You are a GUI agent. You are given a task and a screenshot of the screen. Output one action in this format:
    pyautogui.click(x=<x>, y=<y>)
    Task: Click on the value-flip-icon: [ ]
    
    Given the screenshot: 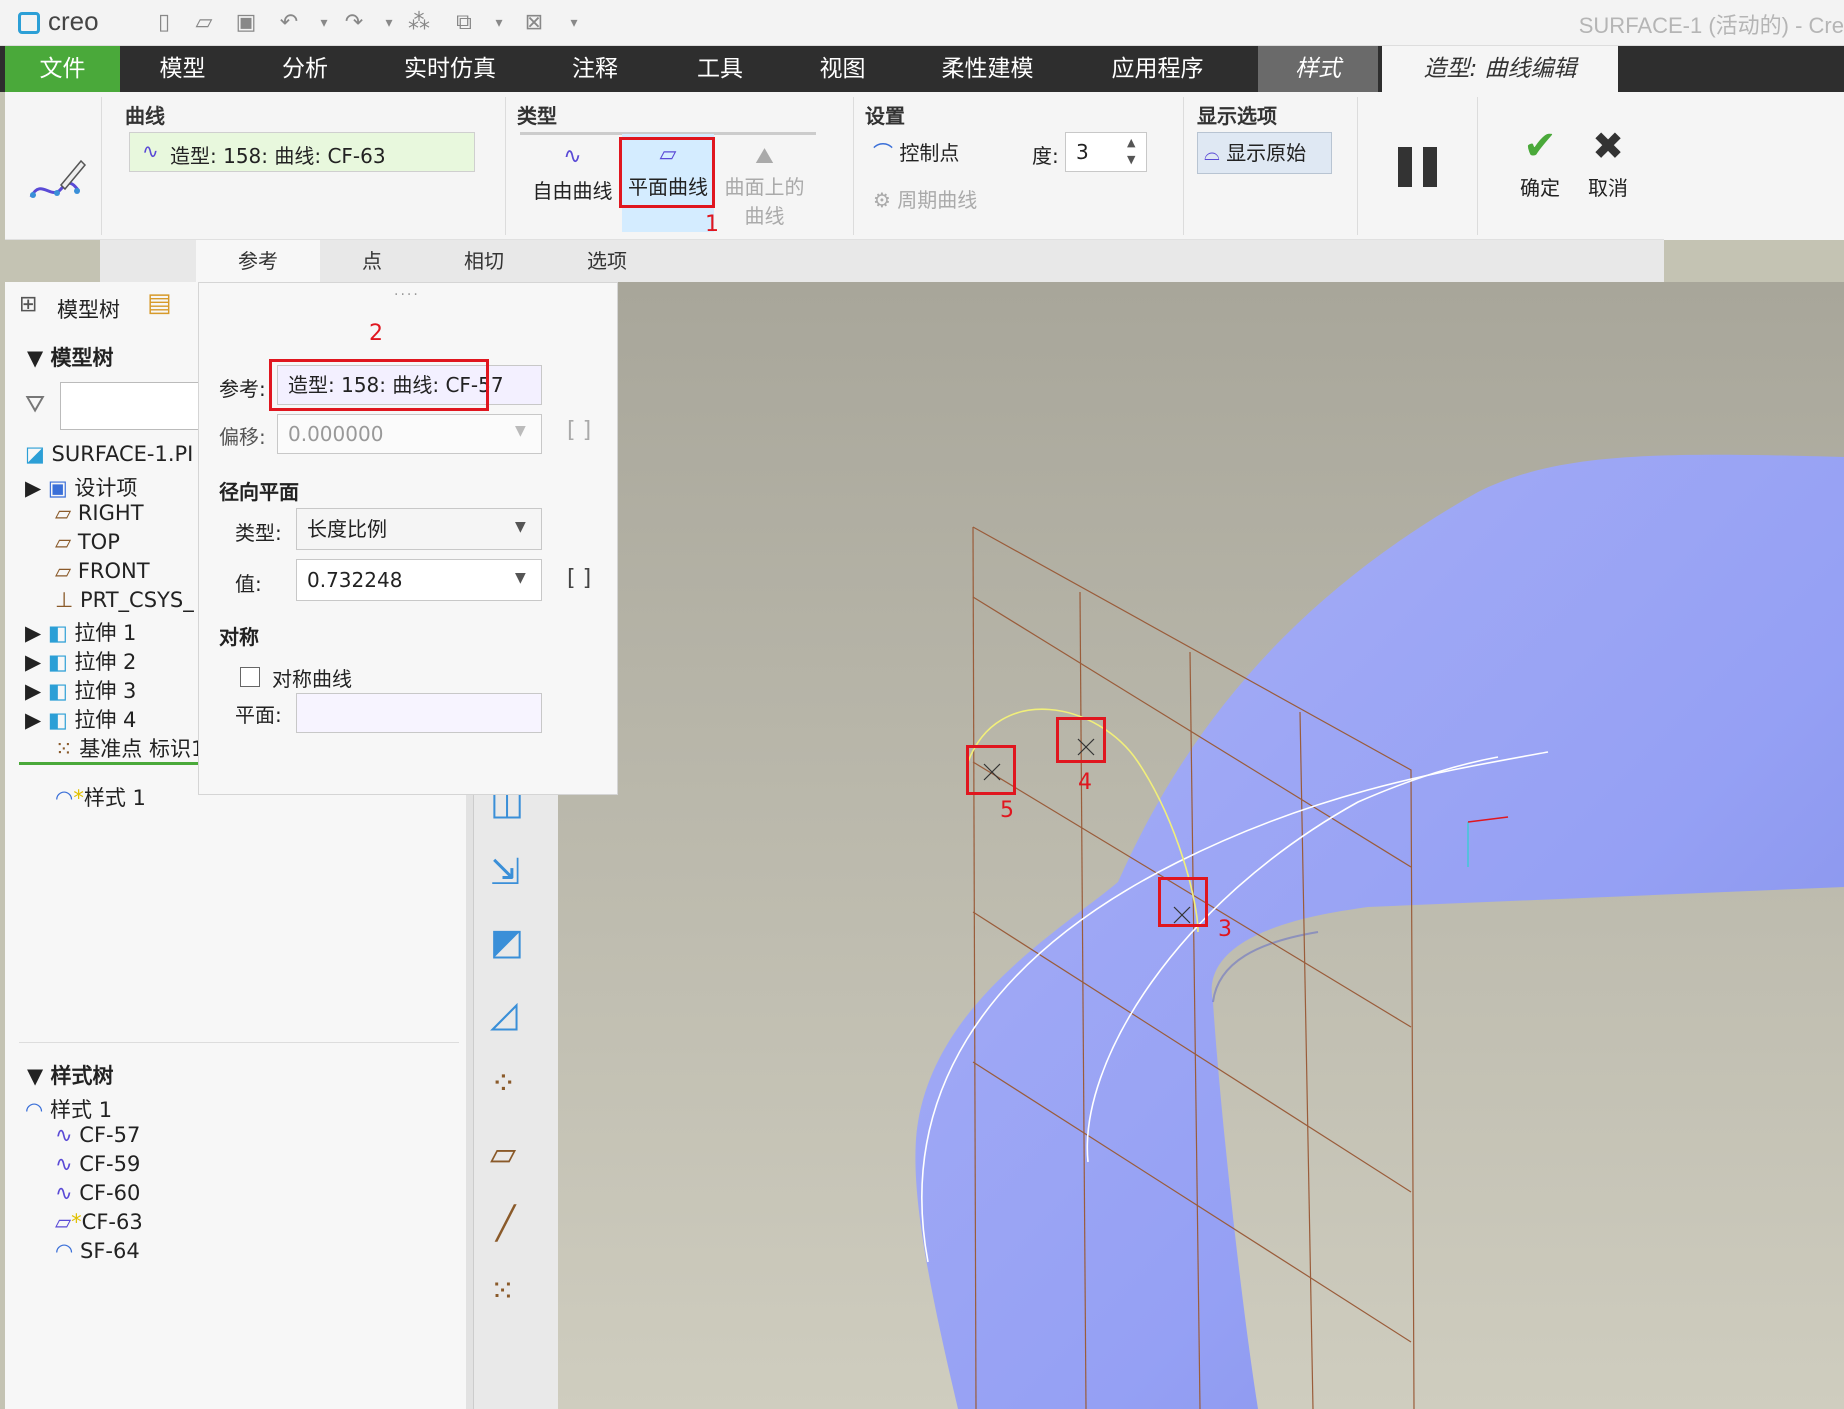 What is the action you would take?
    pyautogui.click(x=579, y=578)
    